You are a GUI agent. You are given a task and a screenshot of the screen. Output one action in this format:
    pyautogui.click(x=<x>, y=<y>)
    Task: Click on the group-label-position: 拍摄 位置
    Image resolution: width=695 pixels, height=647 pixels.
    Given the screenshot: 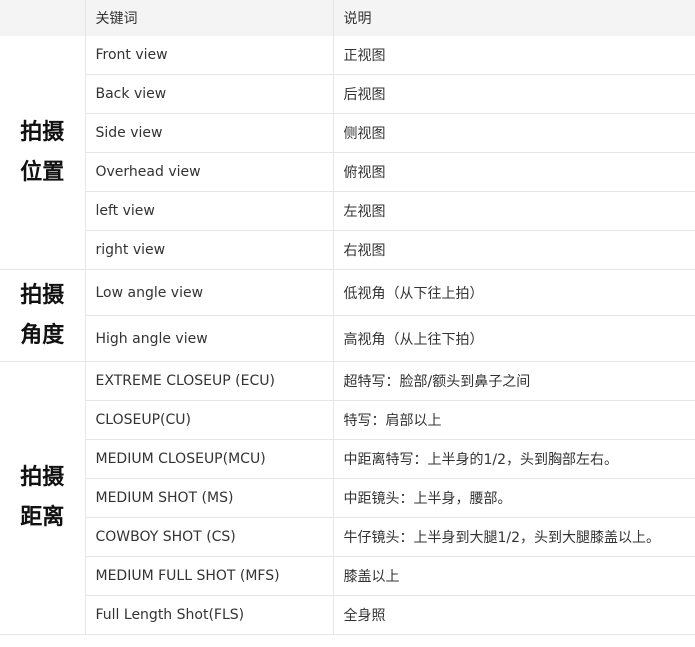 What is the action you would take?
    pyautogui.click(x=42, y=153)
    